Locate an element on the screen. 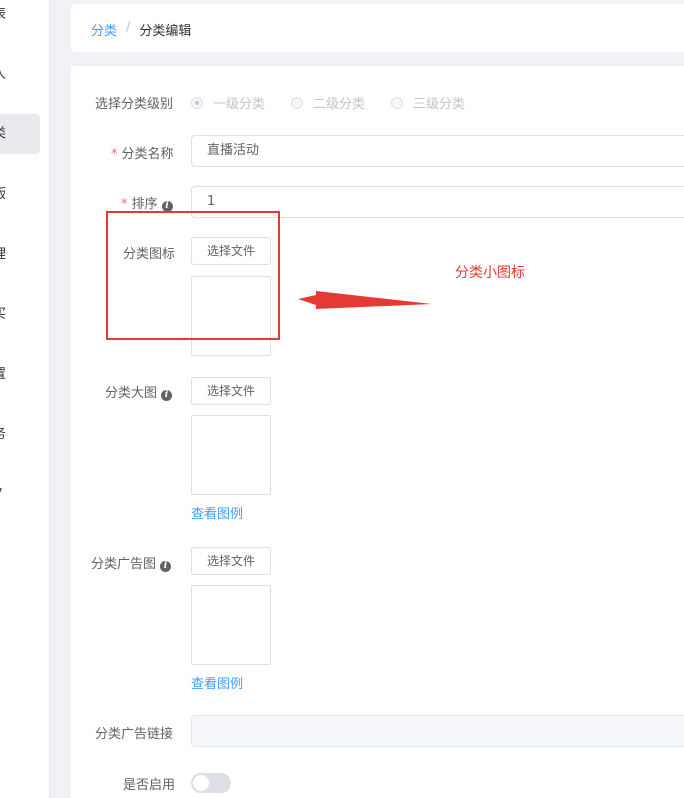 The image size is (684, 798). radio-label: 一级分类 is located at coordinates (239, 104).